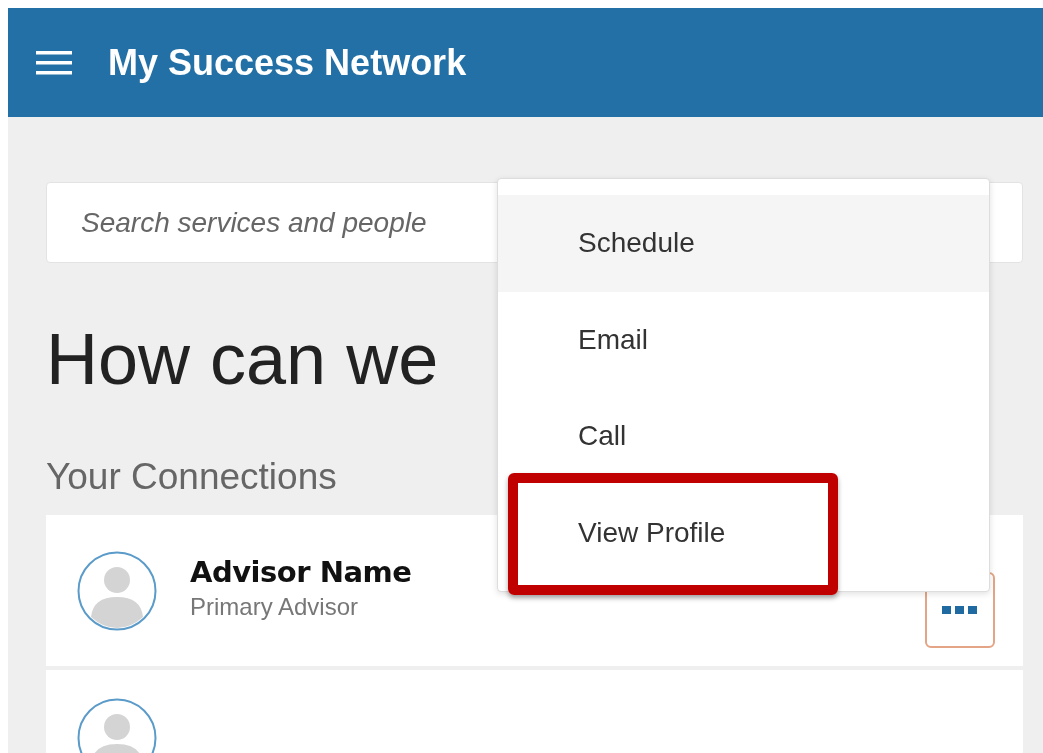 The width and height of the screenshot is (1043, 753). What do you see at coordinates (287, 62) in the screenshot?
I see `app-title: My Success Network` at bounding box center [287, 62].